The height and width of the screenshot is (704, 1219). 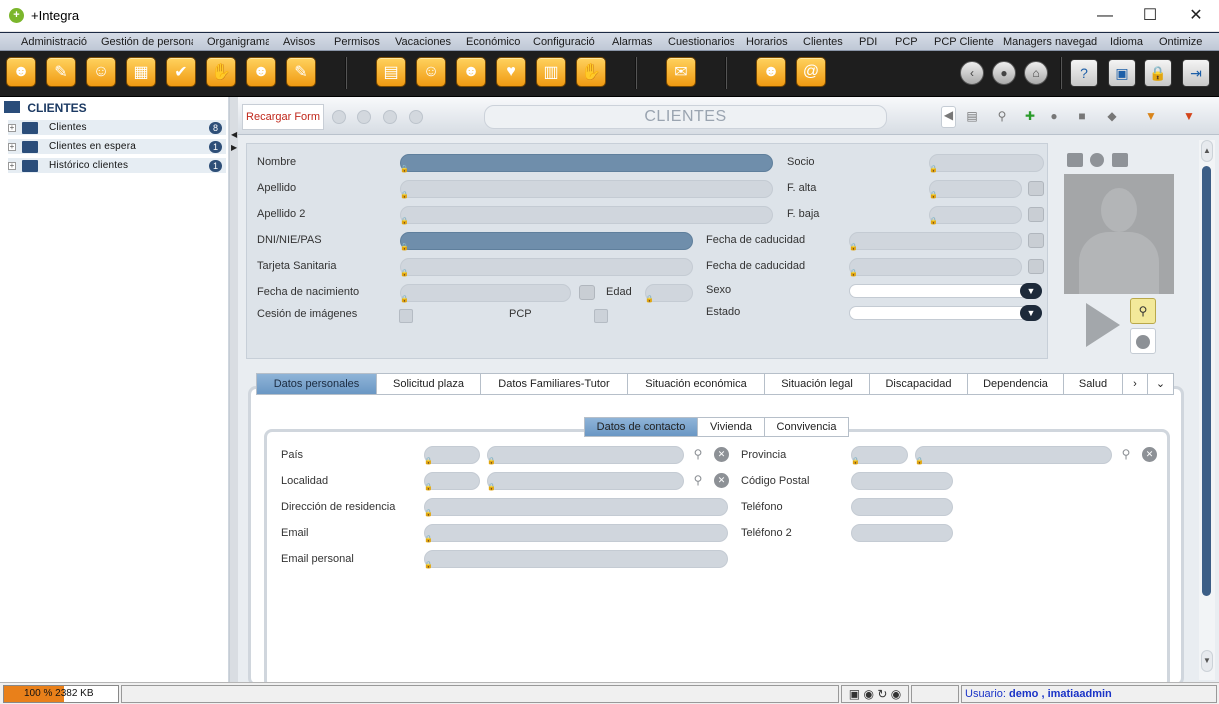 I want to click on window-icon: ▣, so click(x=1122, y=73).